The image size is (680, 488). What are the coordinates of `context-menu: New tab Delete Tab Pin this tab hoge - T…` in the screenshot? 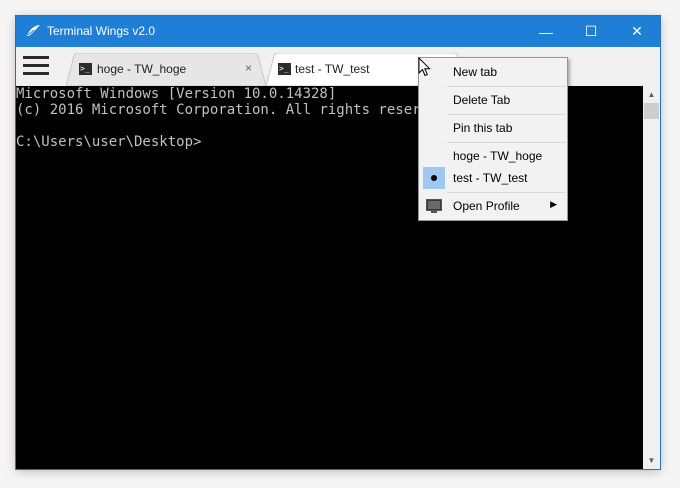 It's located at (493, 139).